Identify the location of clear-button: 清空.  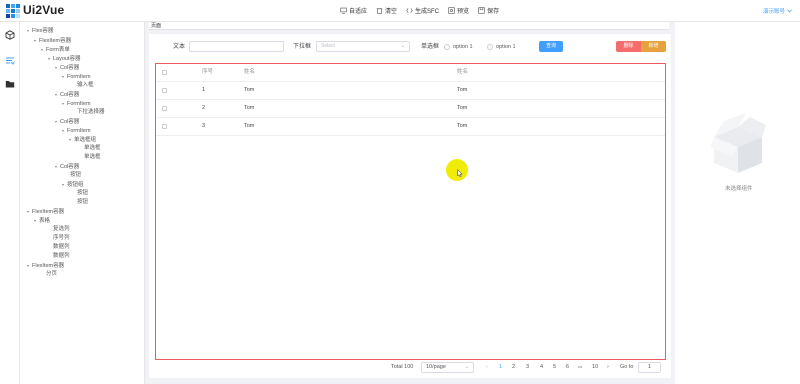
(386, 10).